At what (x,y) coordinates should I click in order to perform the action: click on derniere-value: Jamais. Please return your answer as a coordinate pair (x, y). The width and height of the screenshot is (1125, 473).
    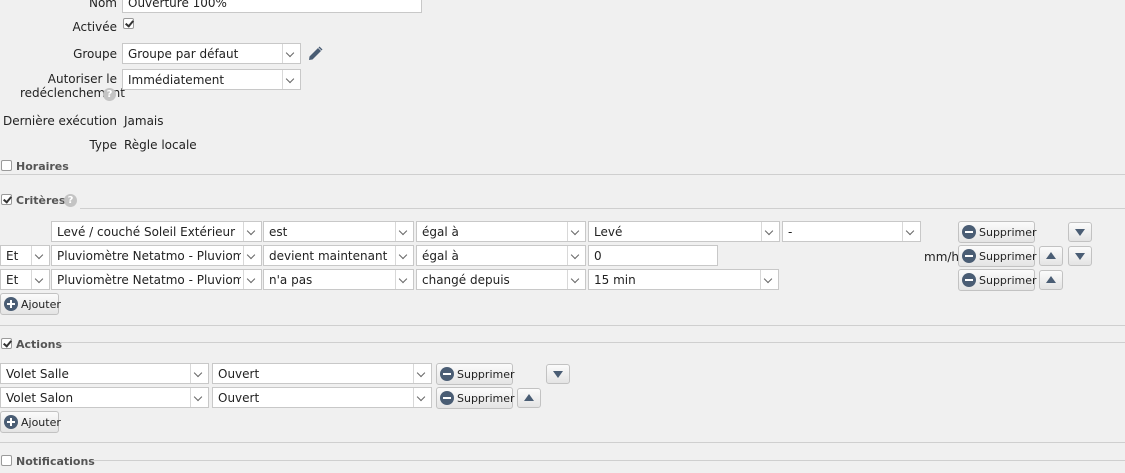
    Looking at the image, I should click on (144, 121).